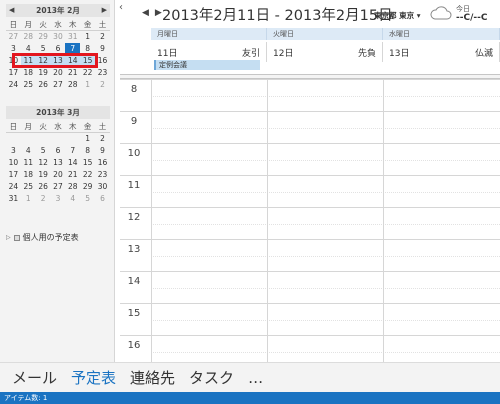 This screenshot has width=500, height=404. Describe the element at coordinates (34, 377) in the screenshot. I see `nav-mail: メール` at that location.